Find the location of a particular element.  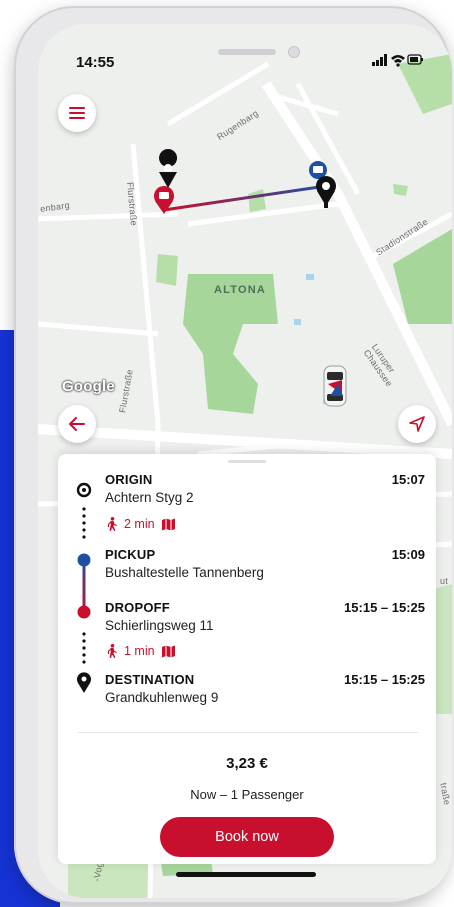

route-timeline is located at coordinates (84, 587).